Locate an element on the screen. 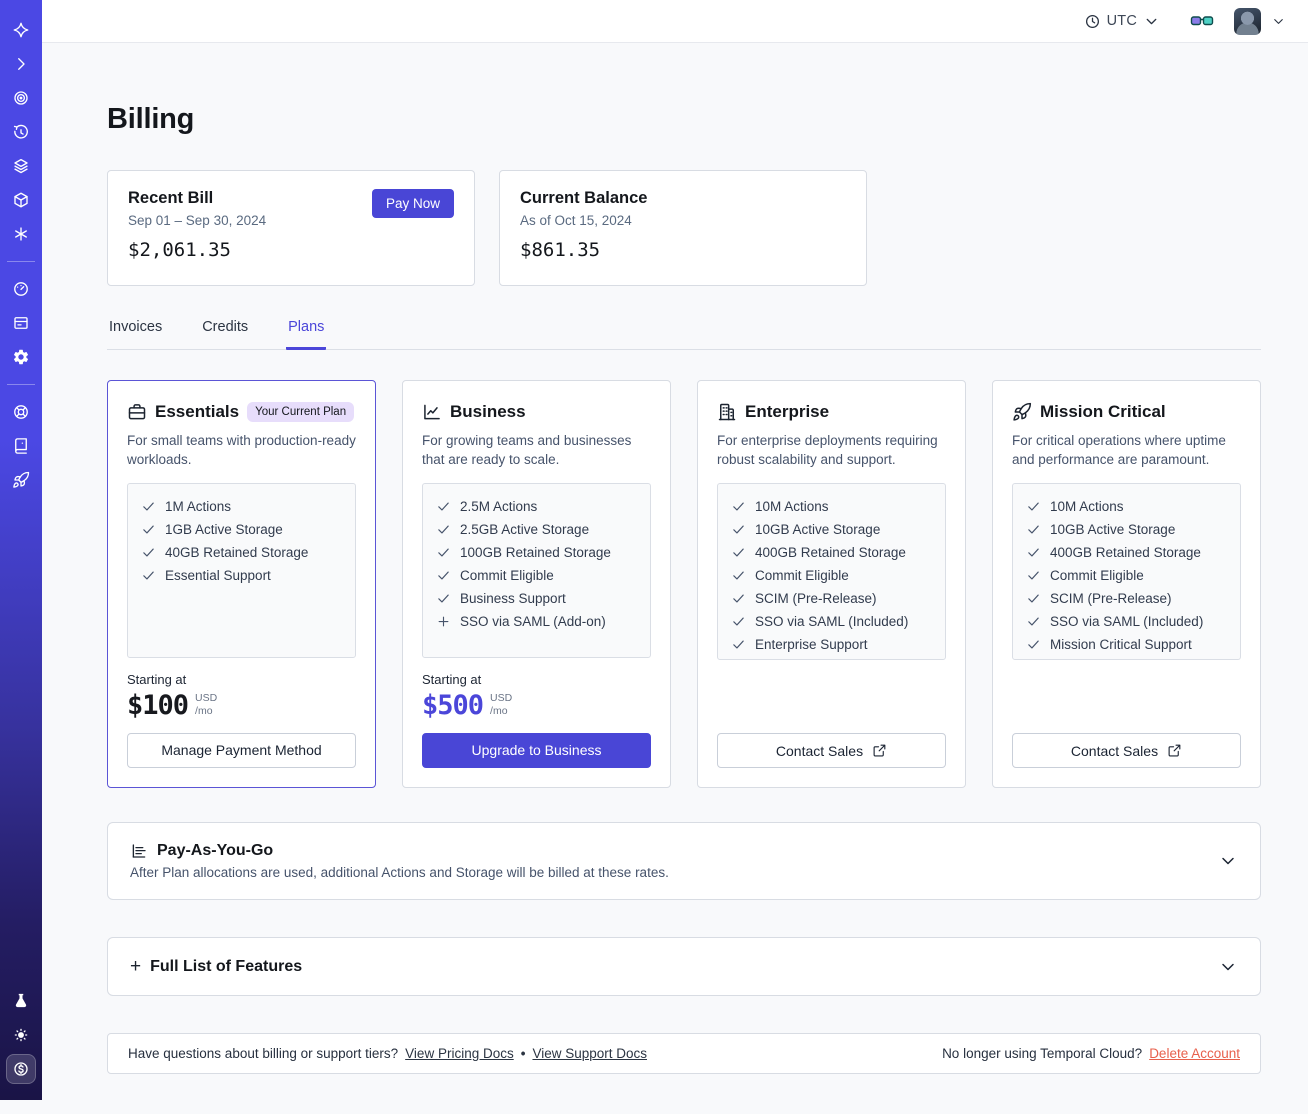  timezone-selector: UTC is located at coordinates (1122, 21).